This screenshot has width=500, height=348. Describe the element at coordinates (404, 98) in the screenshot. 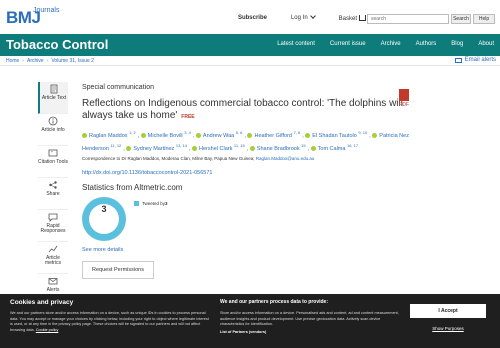

I see `pdf-download: PDF` at that location.